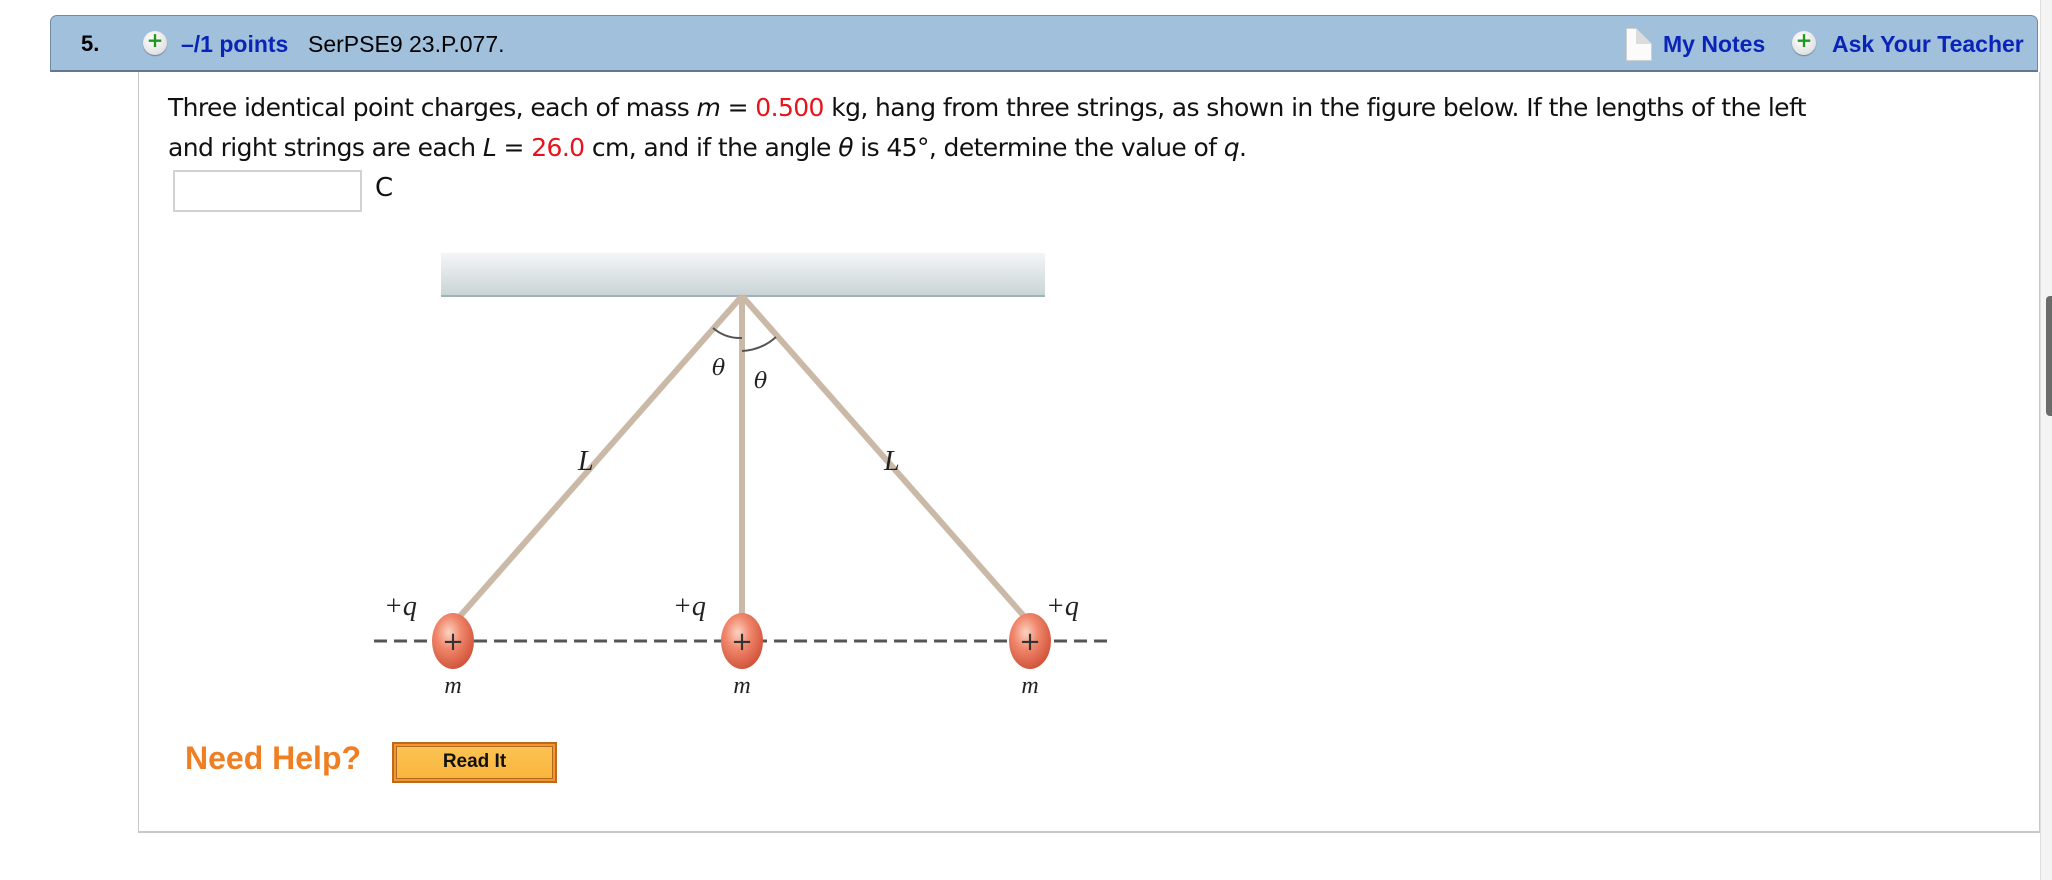 The width and height of the screenshot is (2052, 880). I want to click on theta-label-right: θ, so click(760, 381).